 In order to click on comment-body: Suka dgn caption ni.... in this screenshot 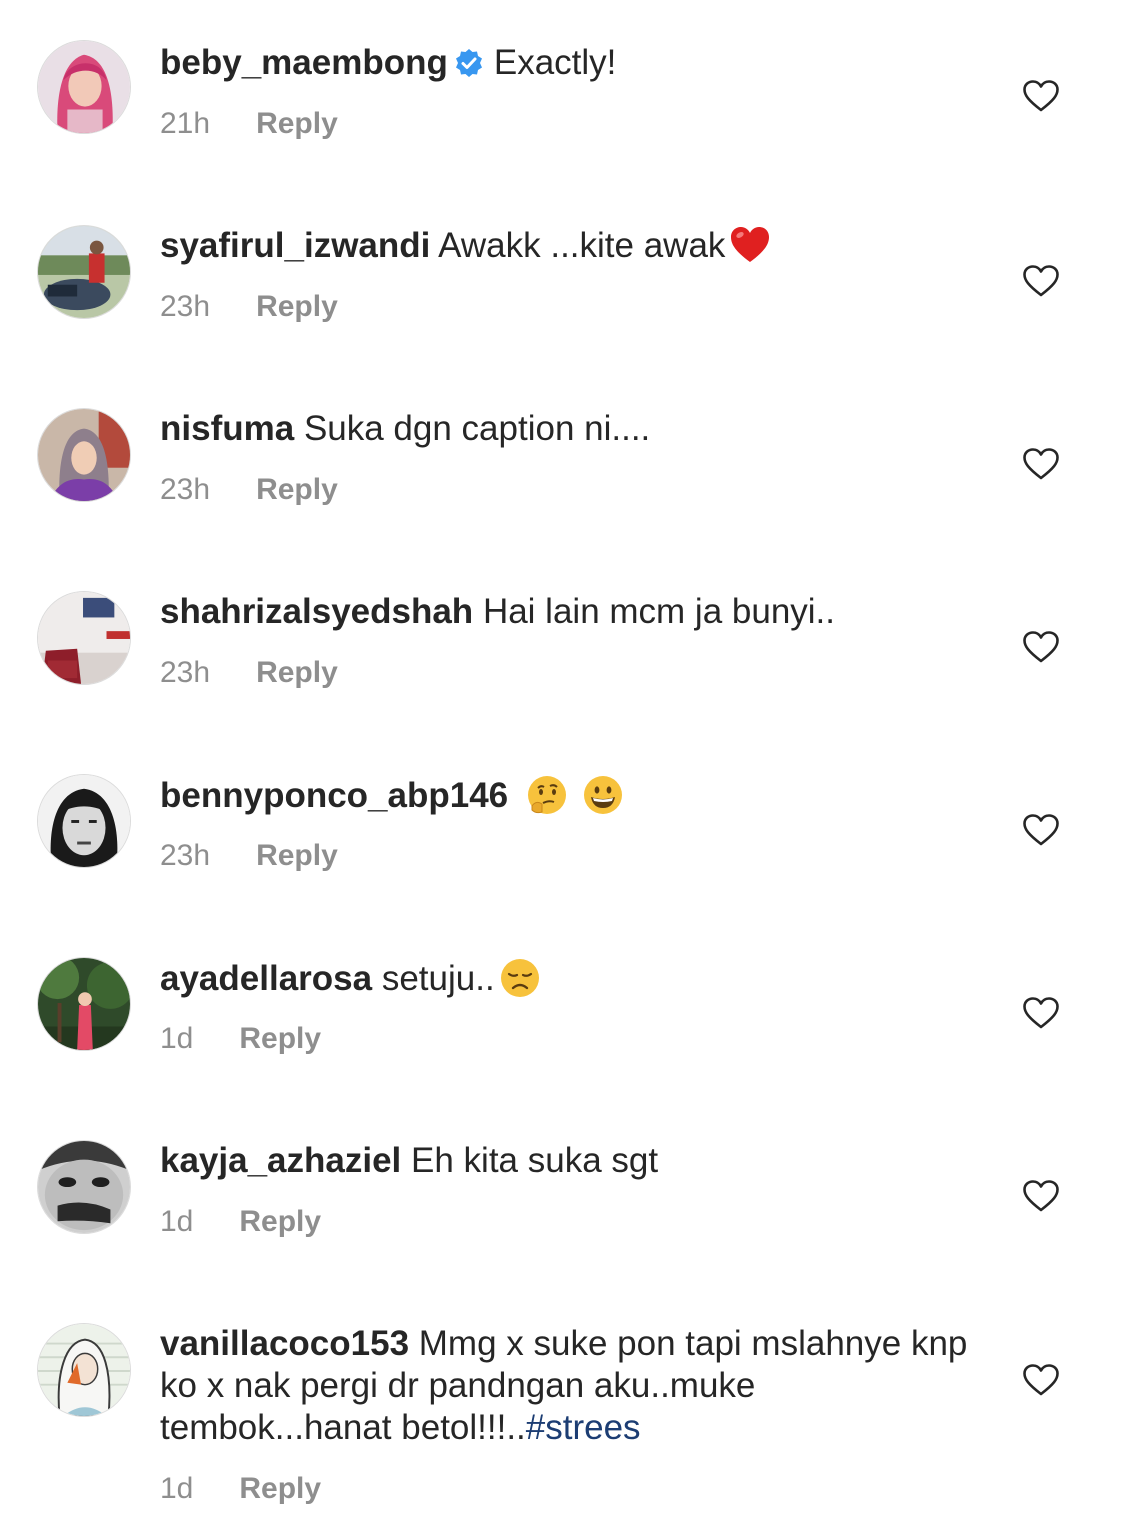, I will do `click(477, 428)`.